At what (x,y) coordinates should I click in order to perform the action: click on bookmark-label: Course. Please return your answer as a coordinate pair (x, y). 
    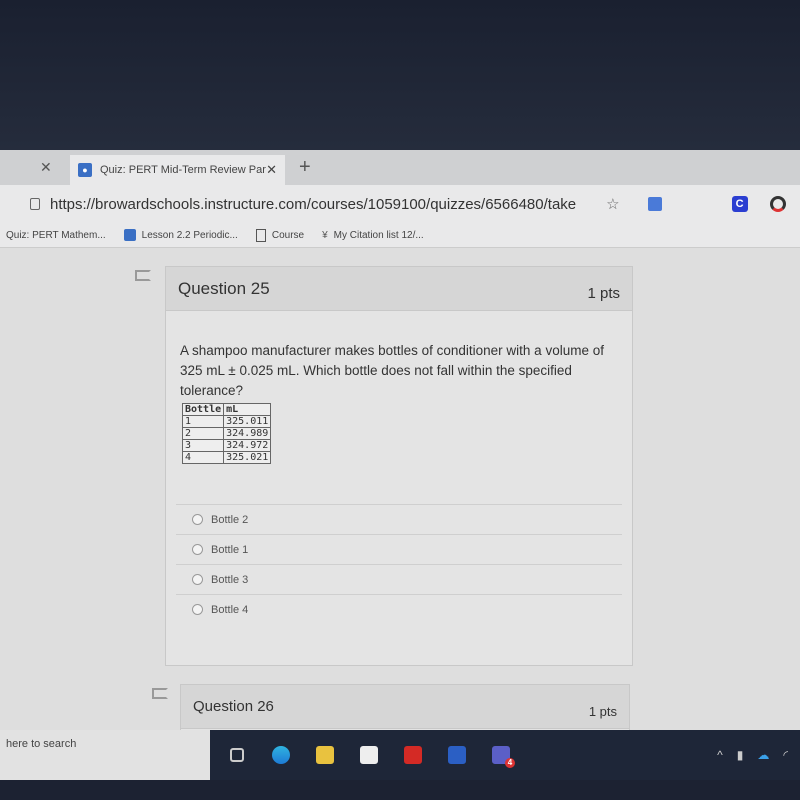
    Looking at the image, I should click on (288, 235).